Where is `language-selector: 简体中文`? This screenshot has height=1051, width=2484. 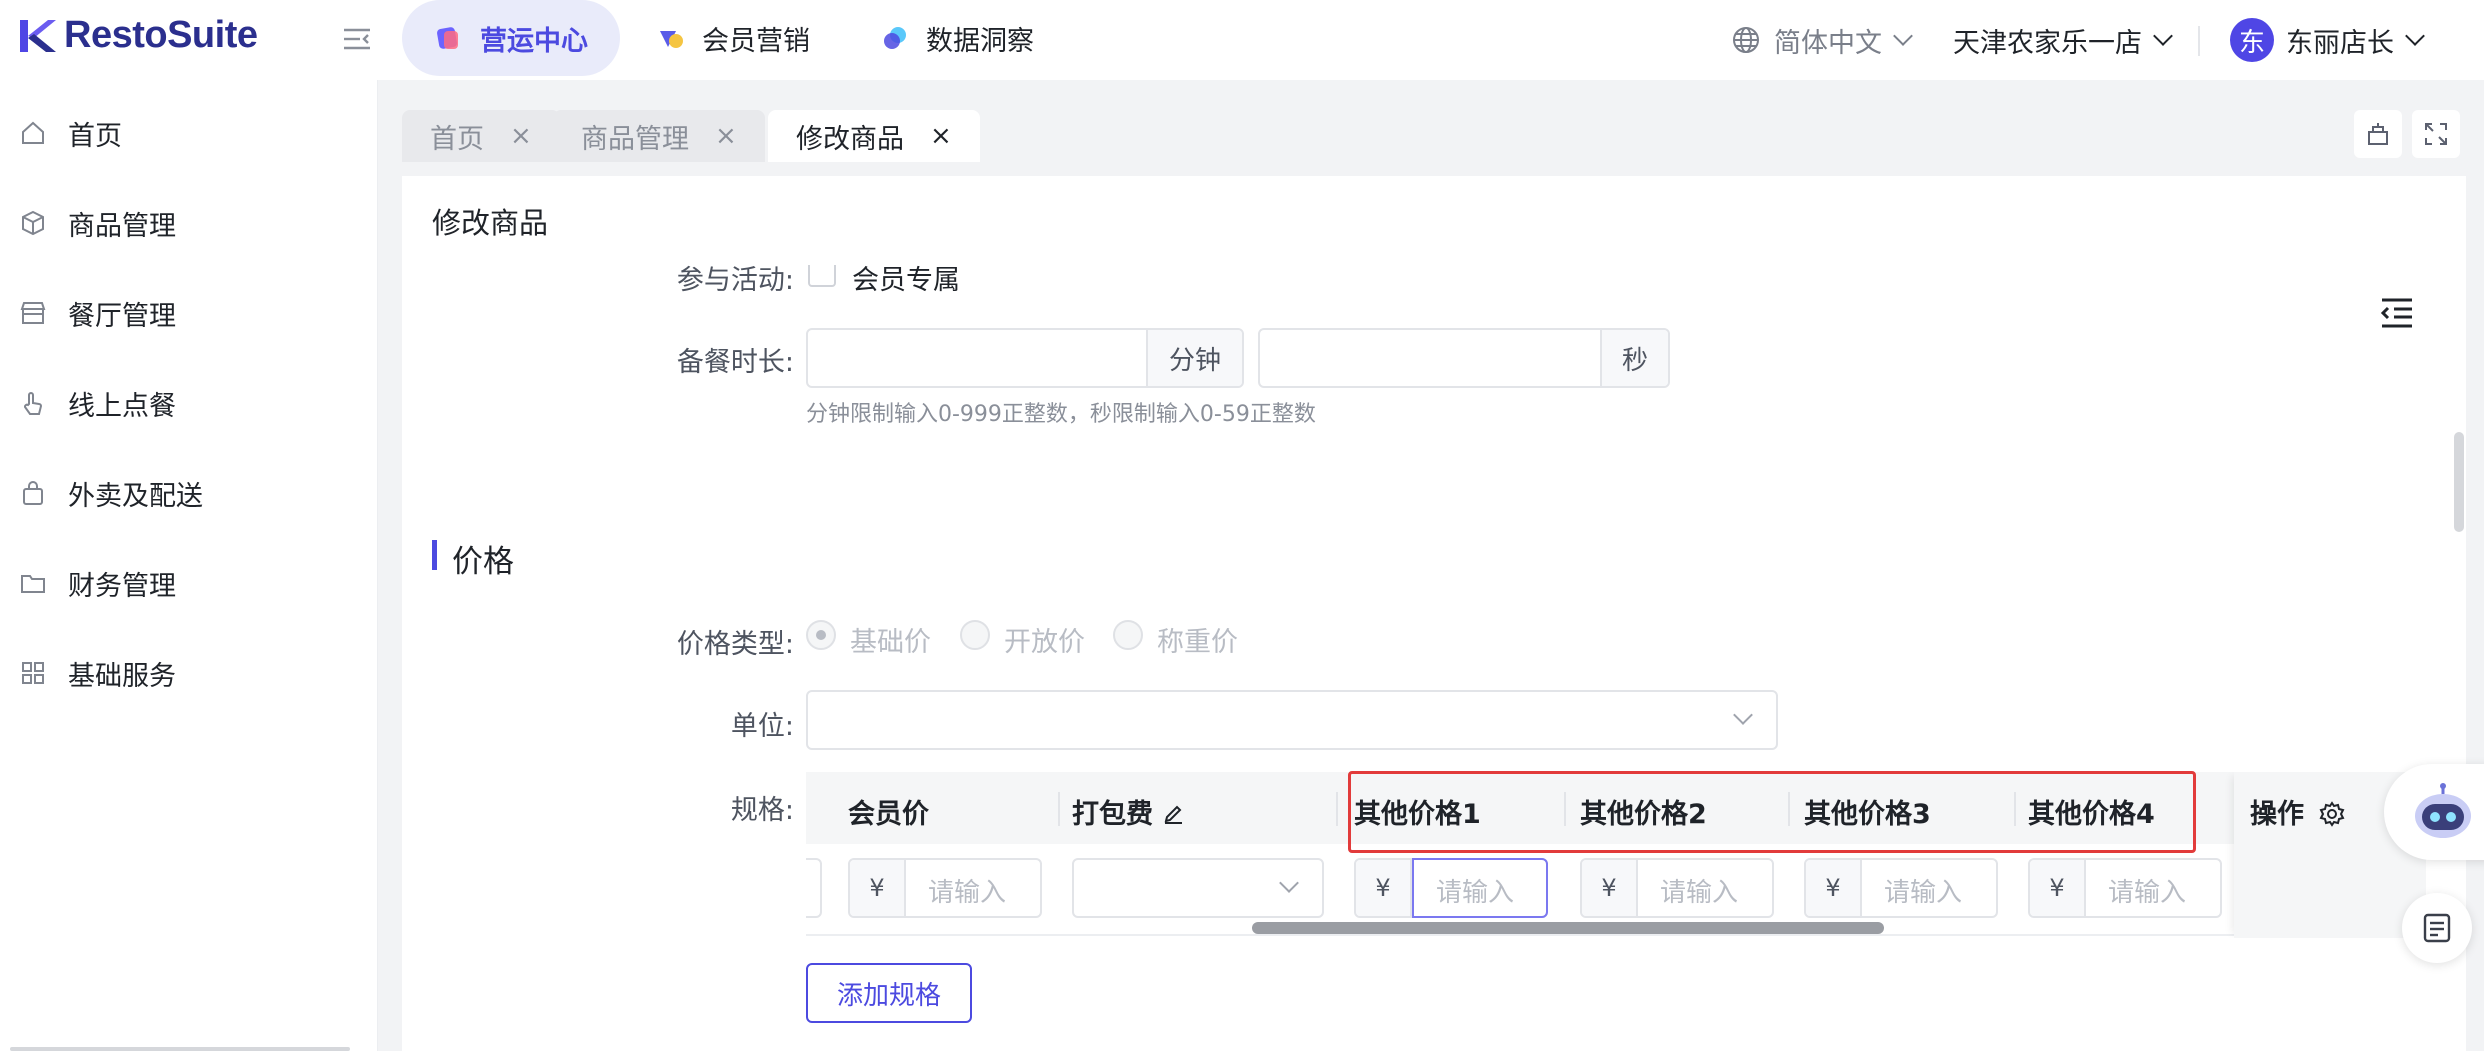 language-selector: 简体中文 is located at coordinates (1822, 40).